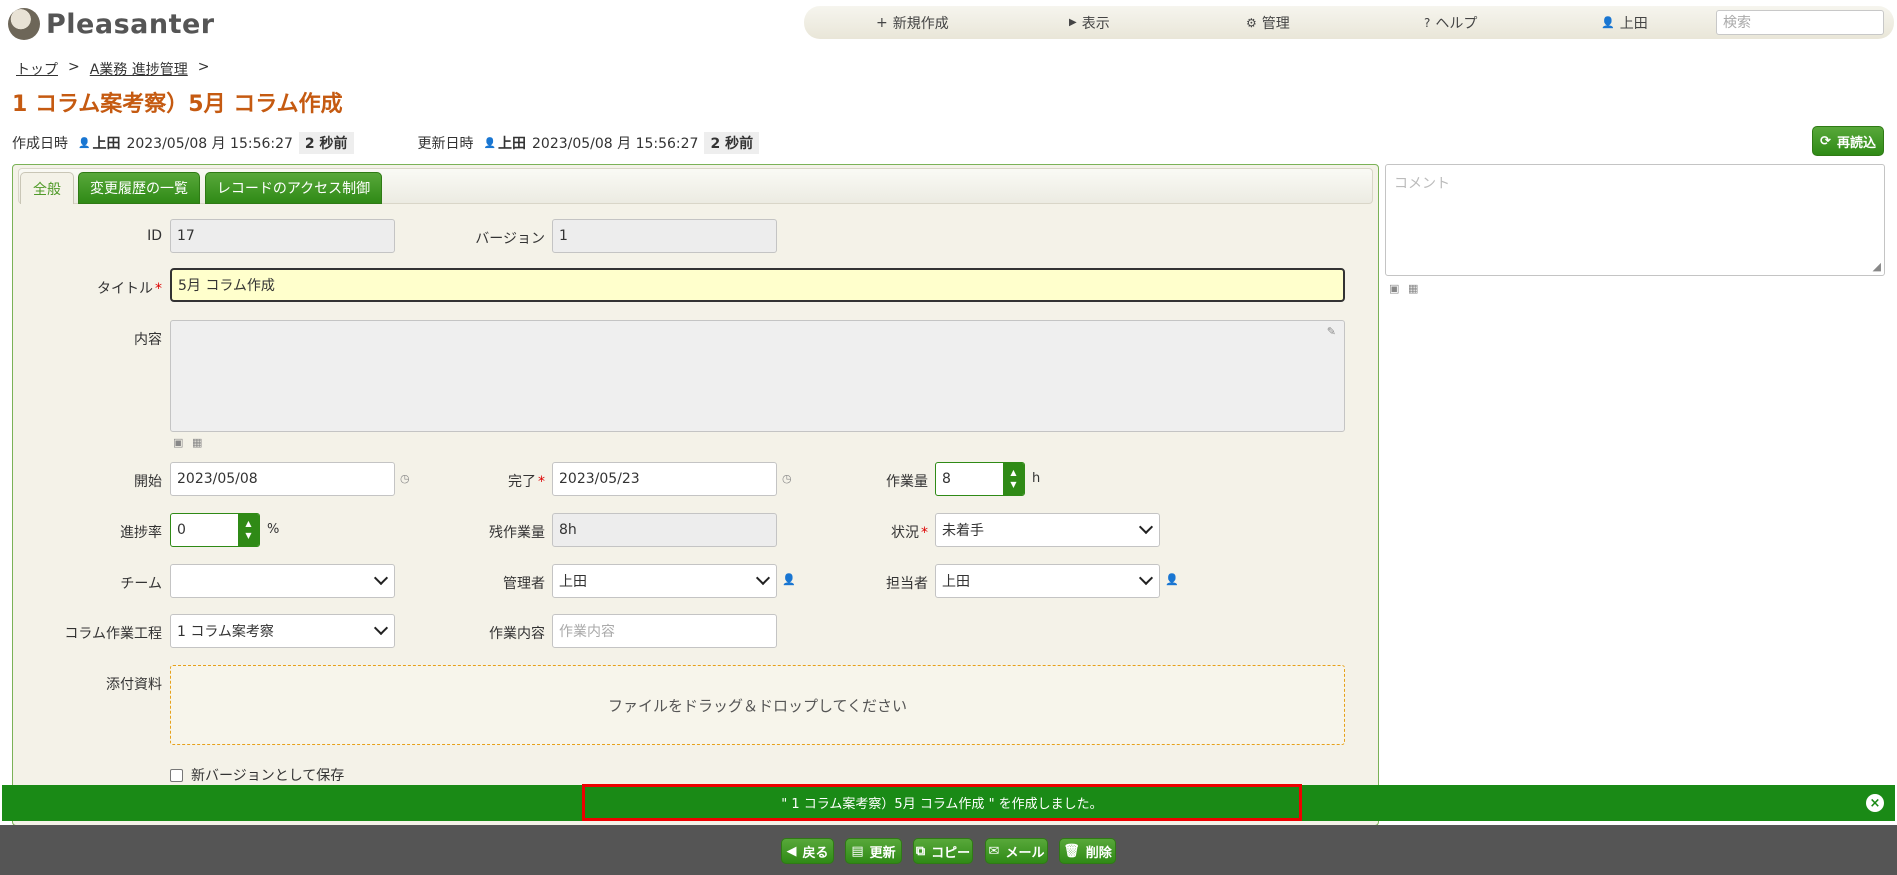  I want to click on work-unit: h, so click(1036, 478).